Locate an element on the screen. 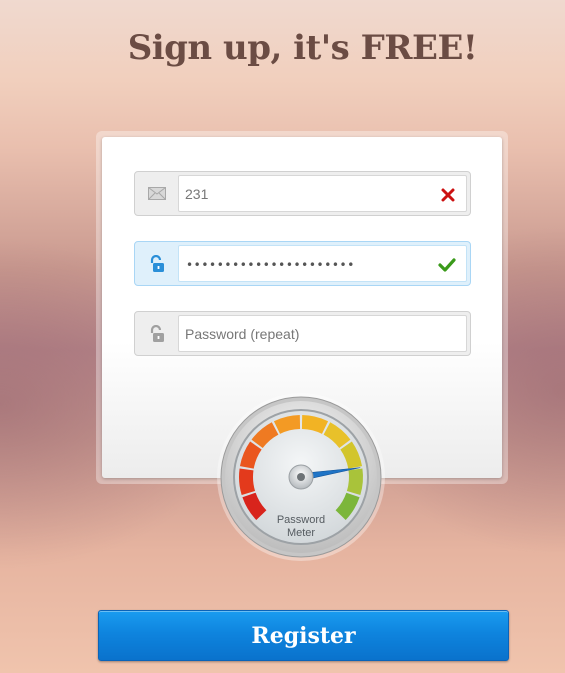  password-repeat-input-box is located at coordinates (322, 333).